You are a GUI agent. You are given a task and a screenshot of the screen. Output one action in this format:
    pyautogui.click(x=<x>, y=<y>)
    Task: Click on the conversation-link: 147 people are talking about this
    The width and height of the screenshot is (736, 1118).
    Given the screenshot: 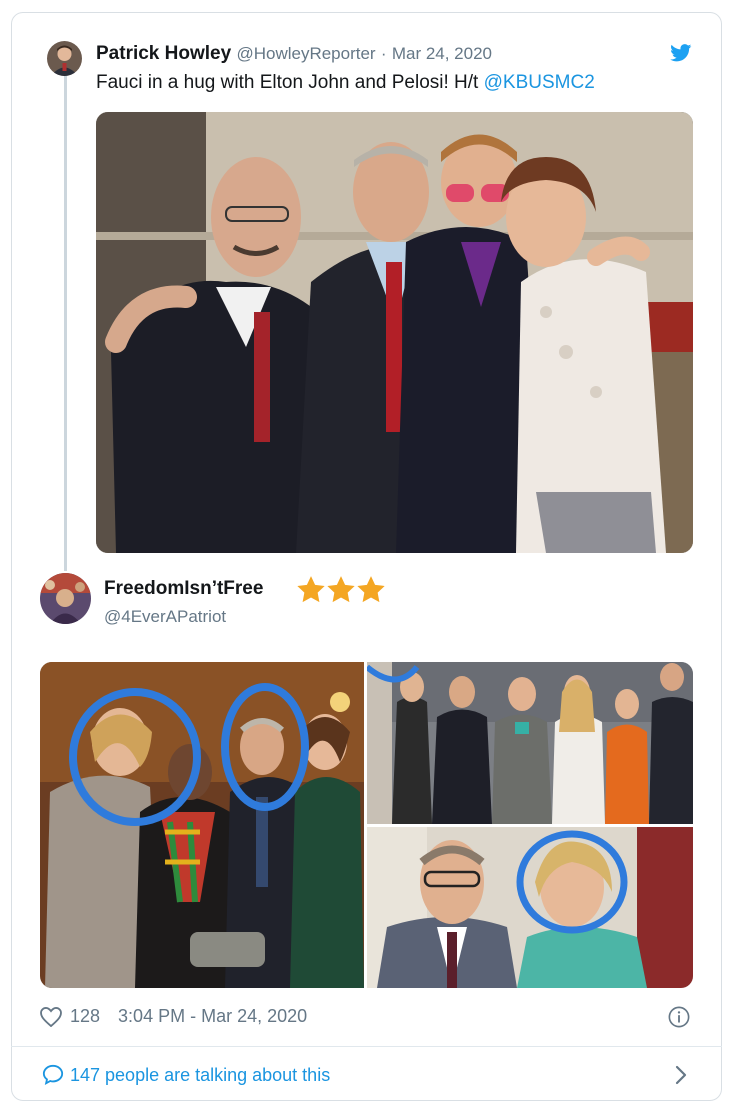 What is the action you would take?
    pyautogui.click(x=186, y=1075)
    